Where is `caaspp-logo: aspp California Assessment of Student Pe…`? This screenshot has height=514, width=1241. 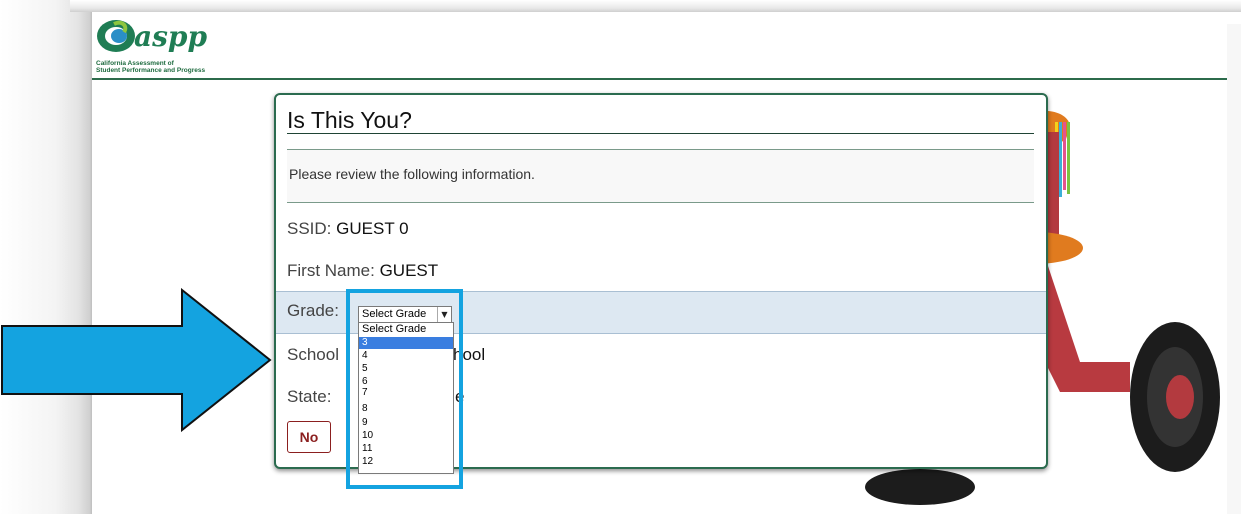 caaspp-logo: aspp California Assessment of Student Pe… is located at coordinates (174, 45).